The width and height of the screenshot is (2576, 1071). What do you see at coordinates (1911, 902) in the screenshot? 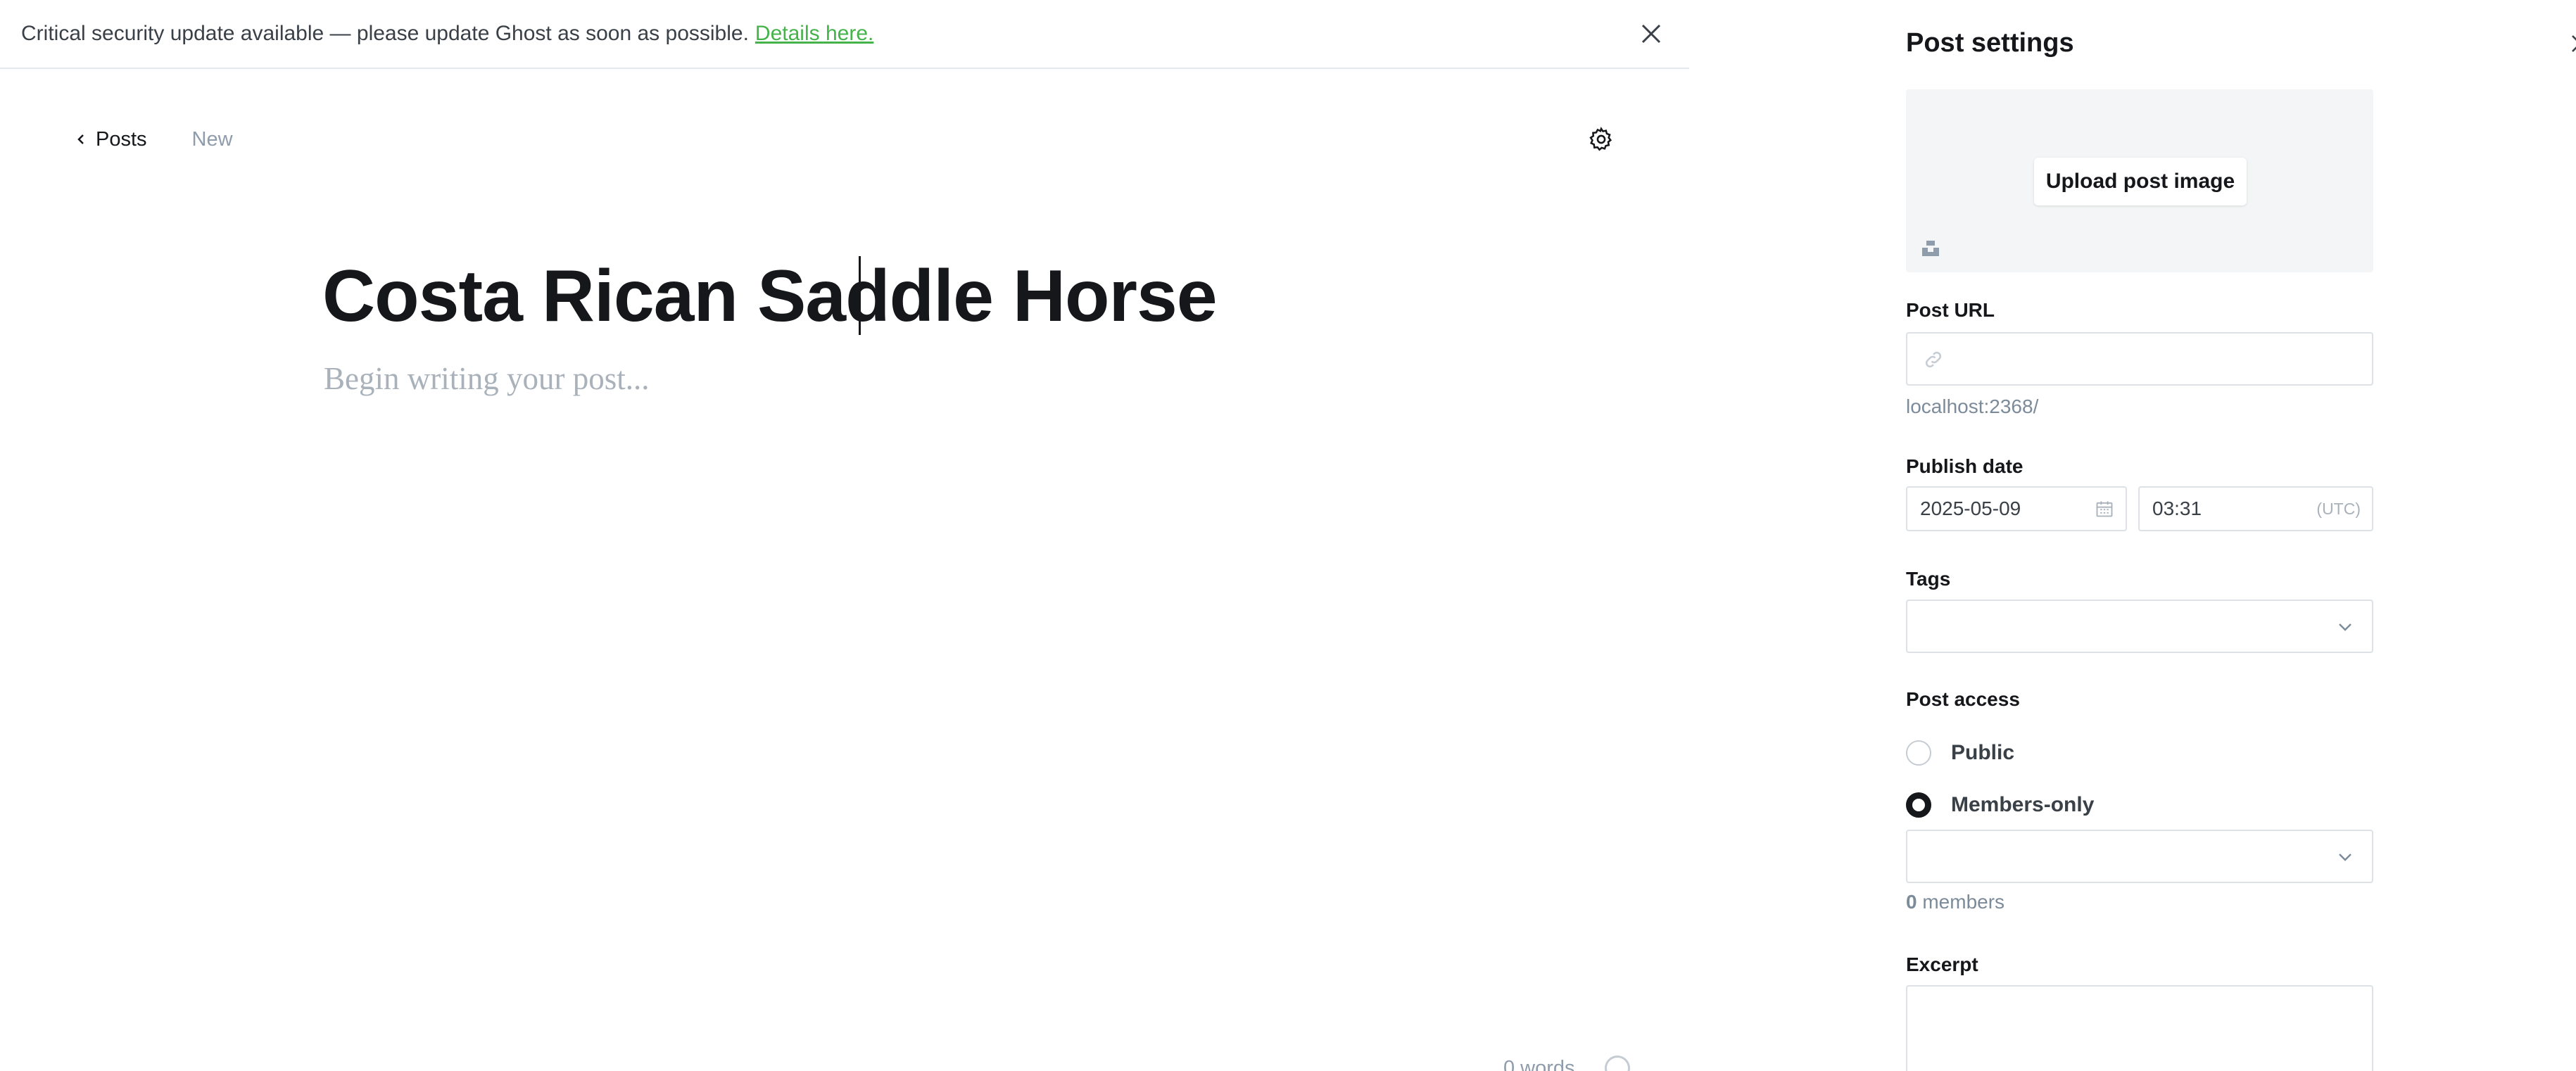
I see `members-count-number: 0` at bounding box center [1911, 902].